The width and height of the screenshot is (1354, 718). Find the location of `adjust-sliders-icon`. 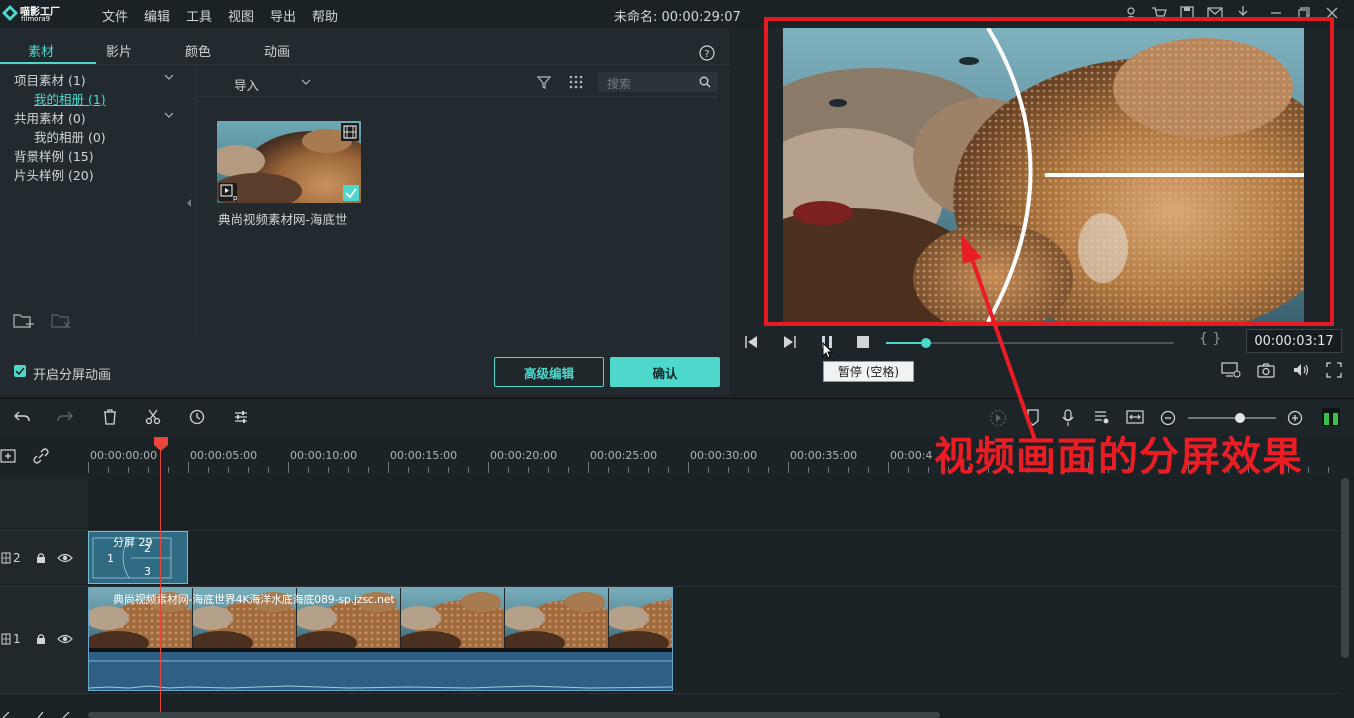

adjust-sliders-icon is located at coordinates (241, 417).